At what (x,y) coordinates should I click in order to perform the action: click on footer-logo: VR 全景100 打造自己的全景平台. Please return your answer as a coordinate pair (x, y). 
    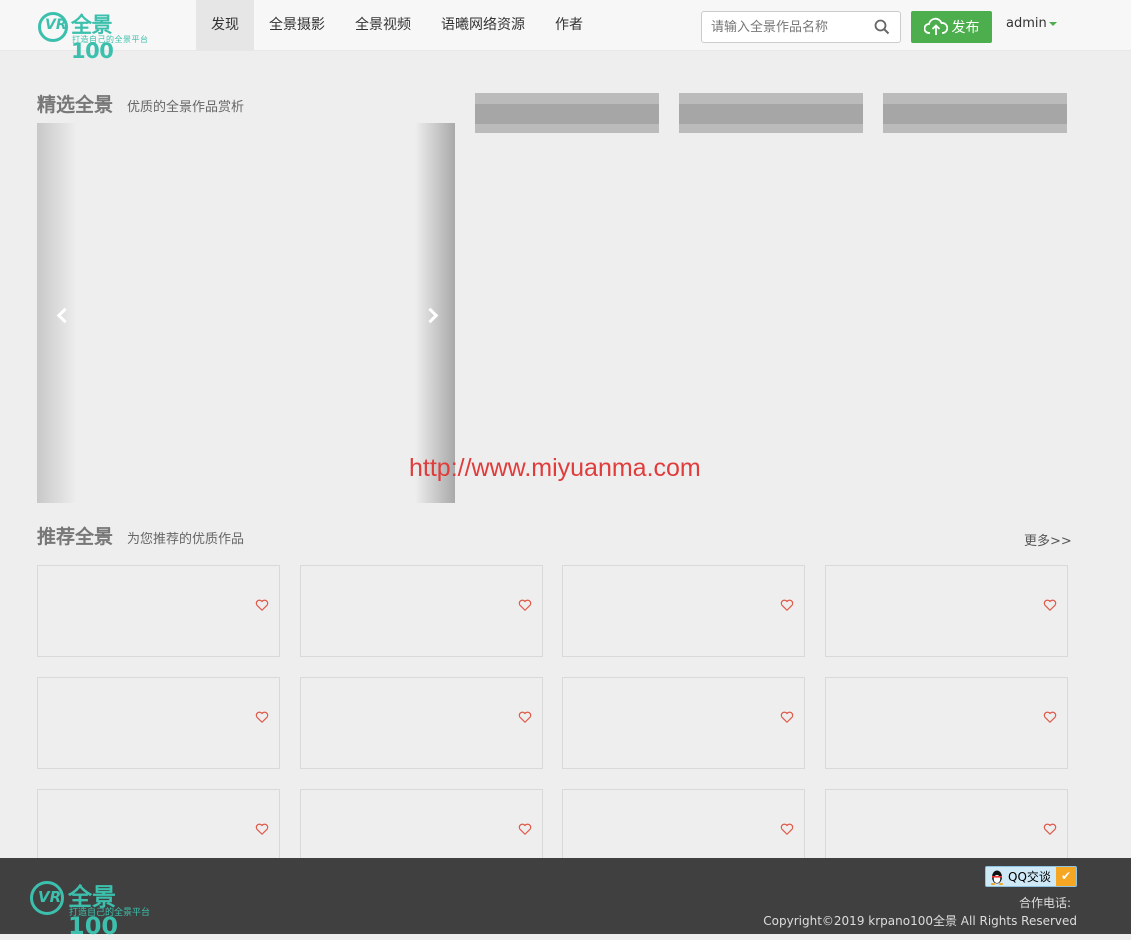
    Looking at the image, I should click on (92, 908).